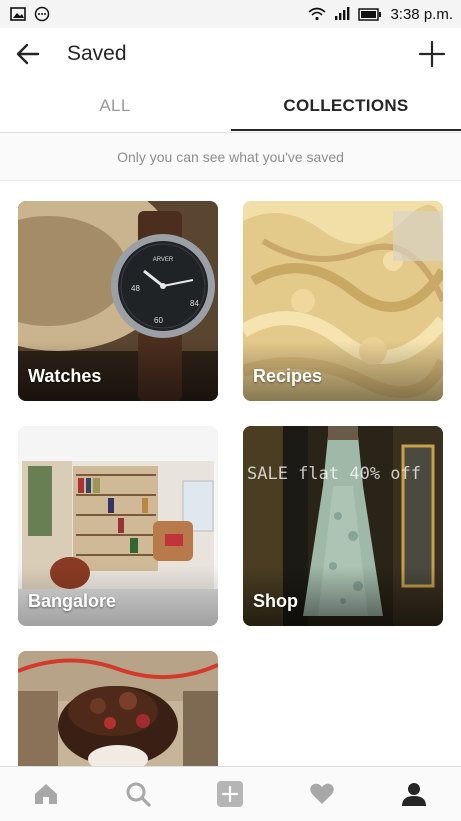 The width and height of the screenshot is (461, 821). I want to click on heart-icon, so click(322, 793).